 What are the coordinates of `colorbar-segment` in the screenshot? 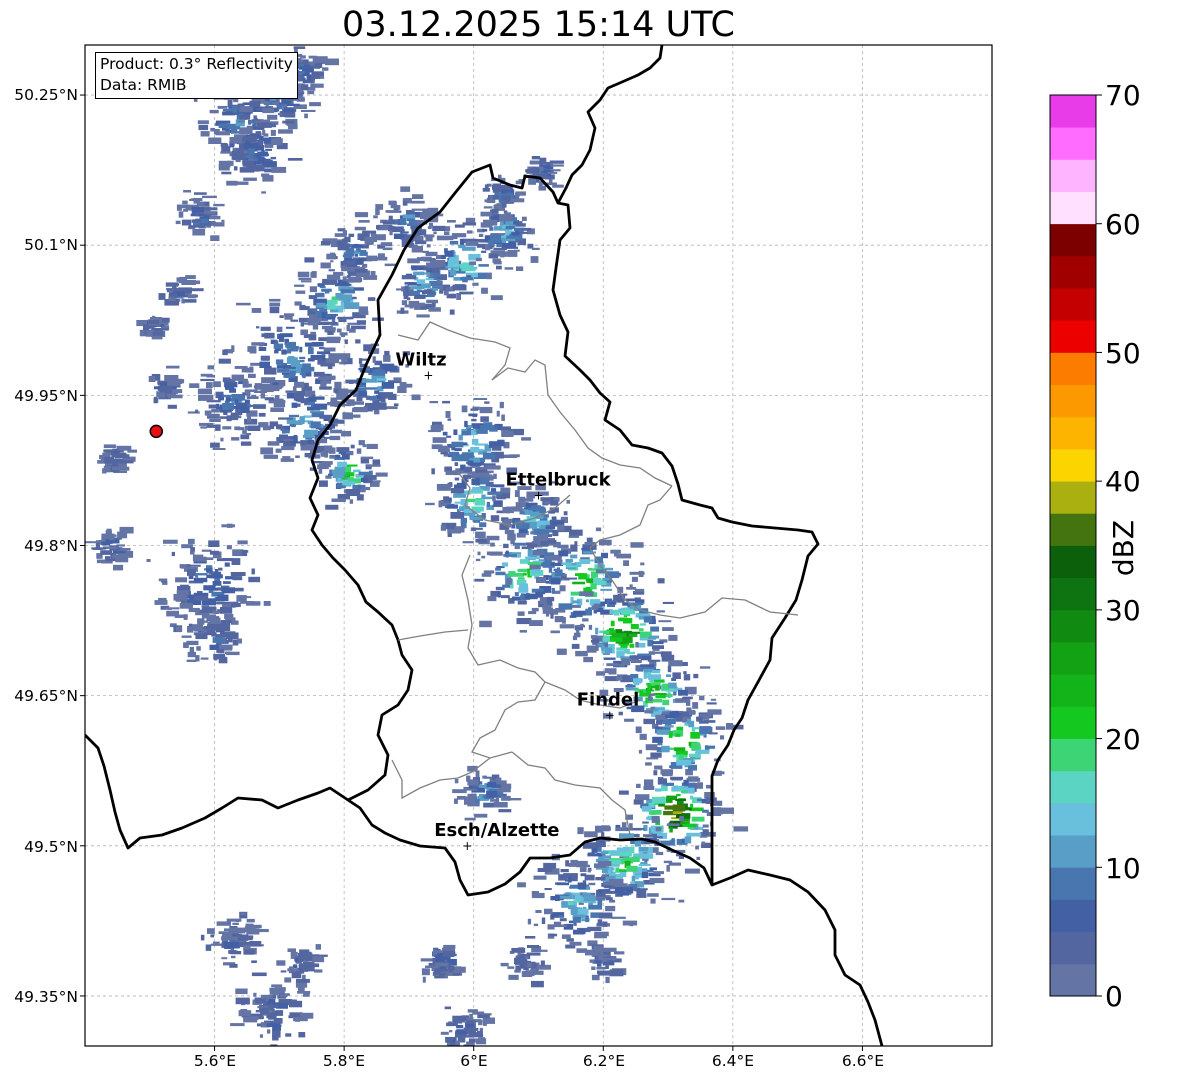 It's located at (1073, 240).